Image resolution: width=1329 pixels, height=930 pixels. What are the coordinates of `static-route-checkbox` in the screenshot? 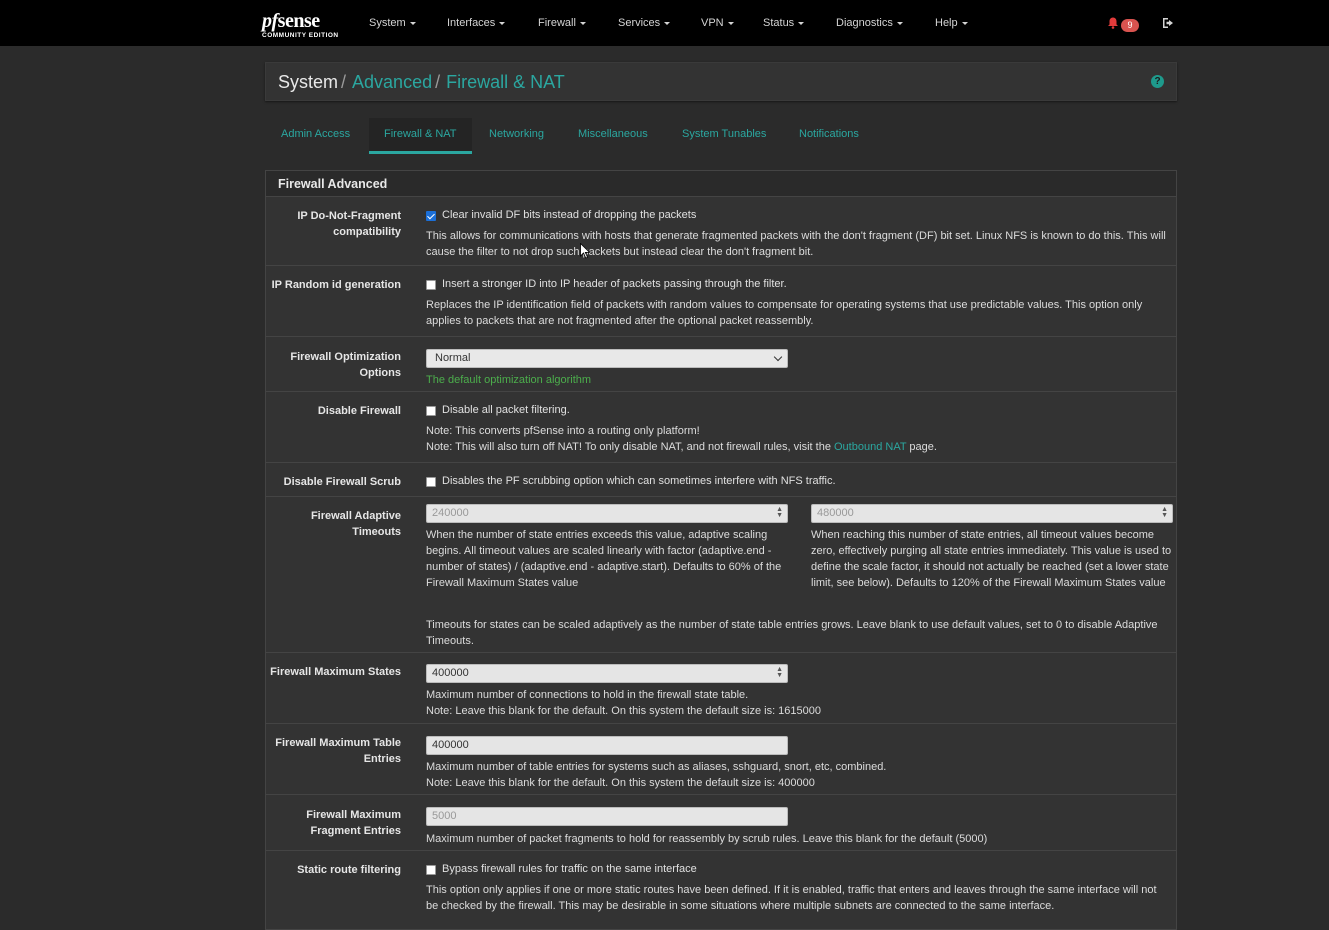 It's located at (431, 870).